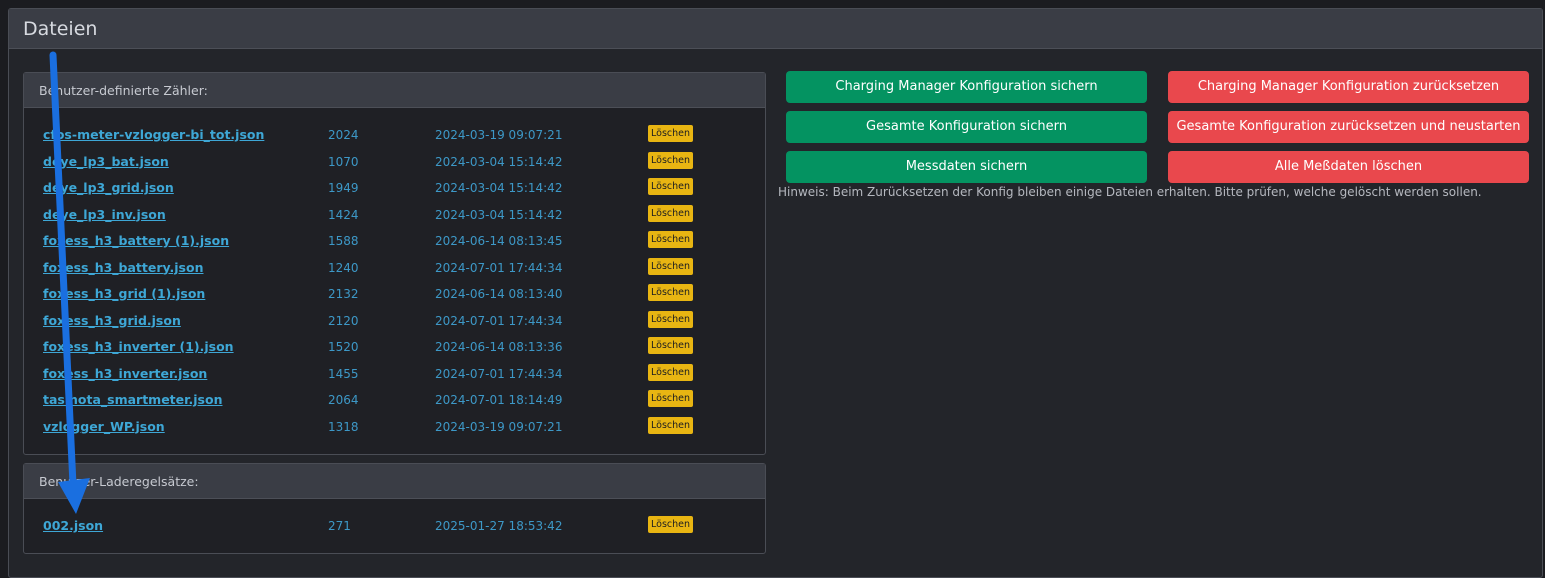 Image resolution: width=1545 pixels, height=578 pixels. Describe the element at coordinates (343, 267) in the screenshot. I see `file-size: 1240` at that location.